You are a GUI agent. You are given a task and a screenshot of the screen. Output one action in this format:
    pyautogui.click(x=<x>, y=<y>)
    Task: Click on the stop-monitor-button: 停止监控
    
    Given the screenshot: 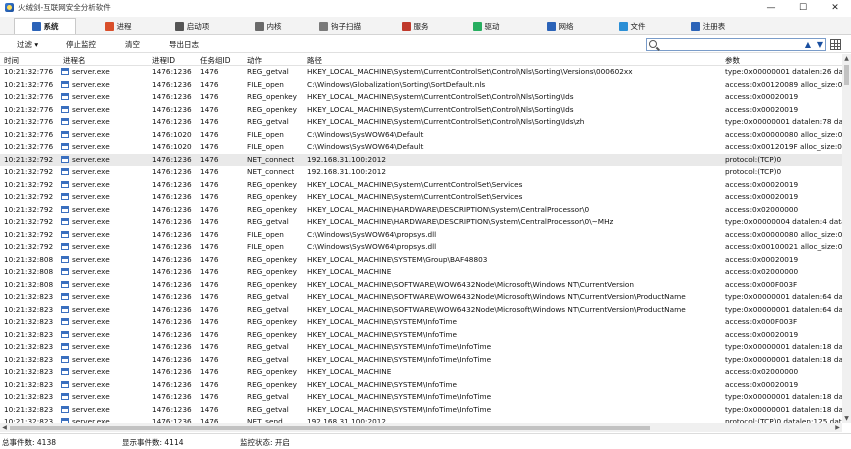 What is the action you would take?
    pyautogui.click(x=81, y=44)
    